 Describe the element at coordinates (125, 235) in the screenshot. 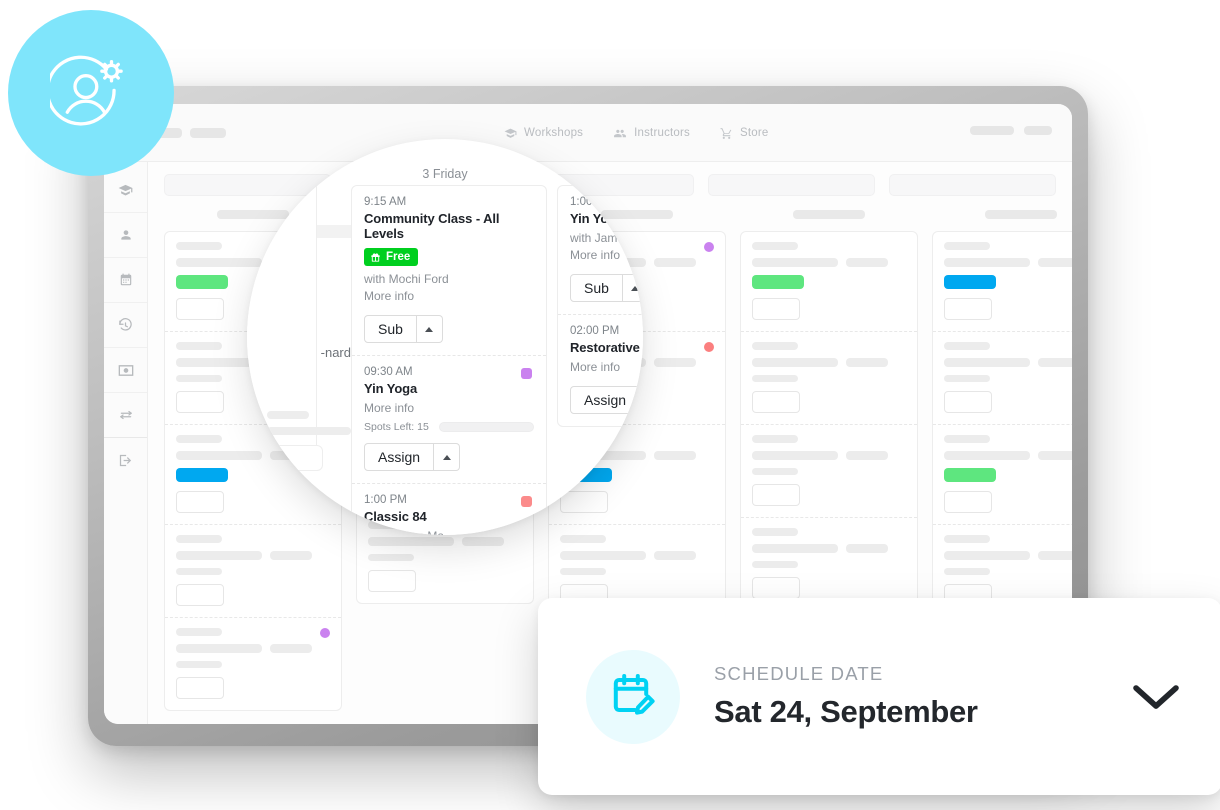

I see `sidebar-item-profile` at that location.